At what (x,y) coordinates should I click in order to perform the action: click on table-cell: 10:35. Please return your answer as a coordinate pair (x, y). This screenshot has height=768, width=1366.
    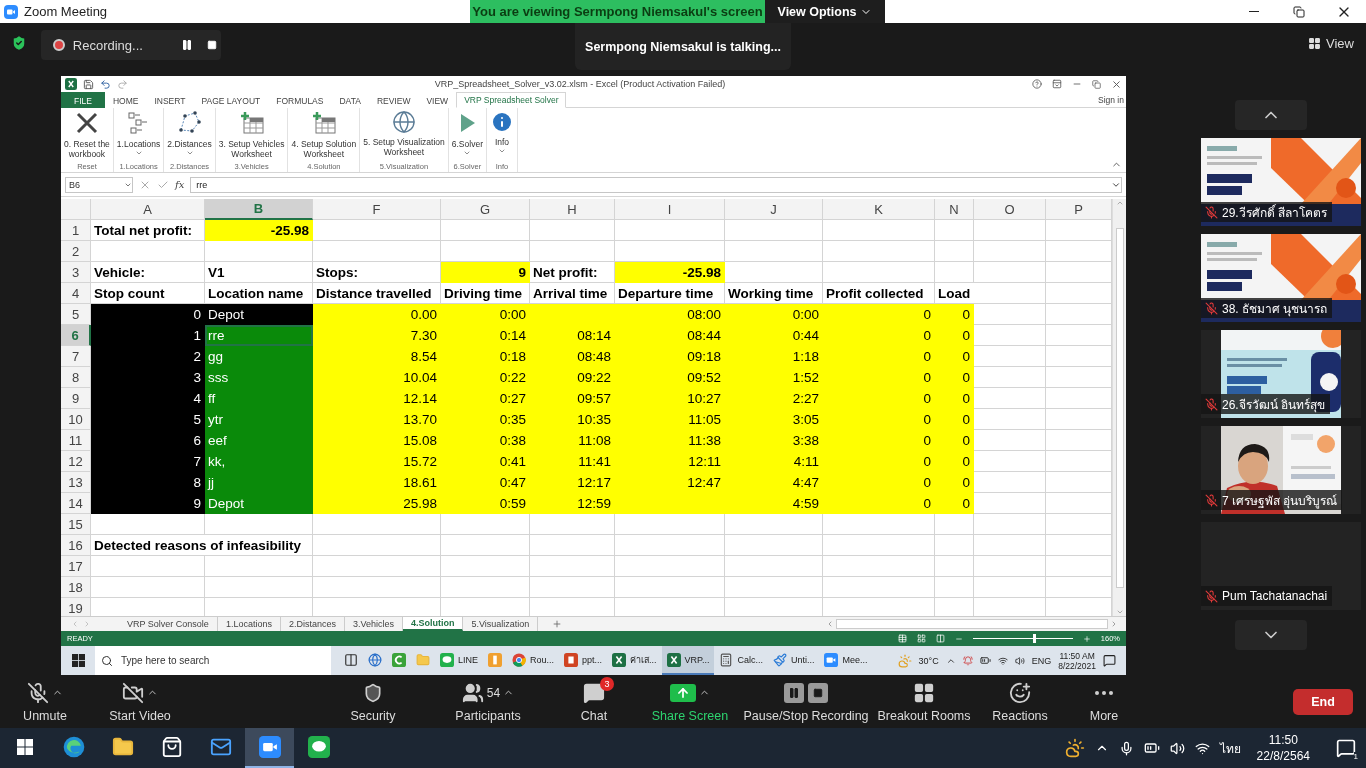
    Looking at the image, I should click on (572, 419).